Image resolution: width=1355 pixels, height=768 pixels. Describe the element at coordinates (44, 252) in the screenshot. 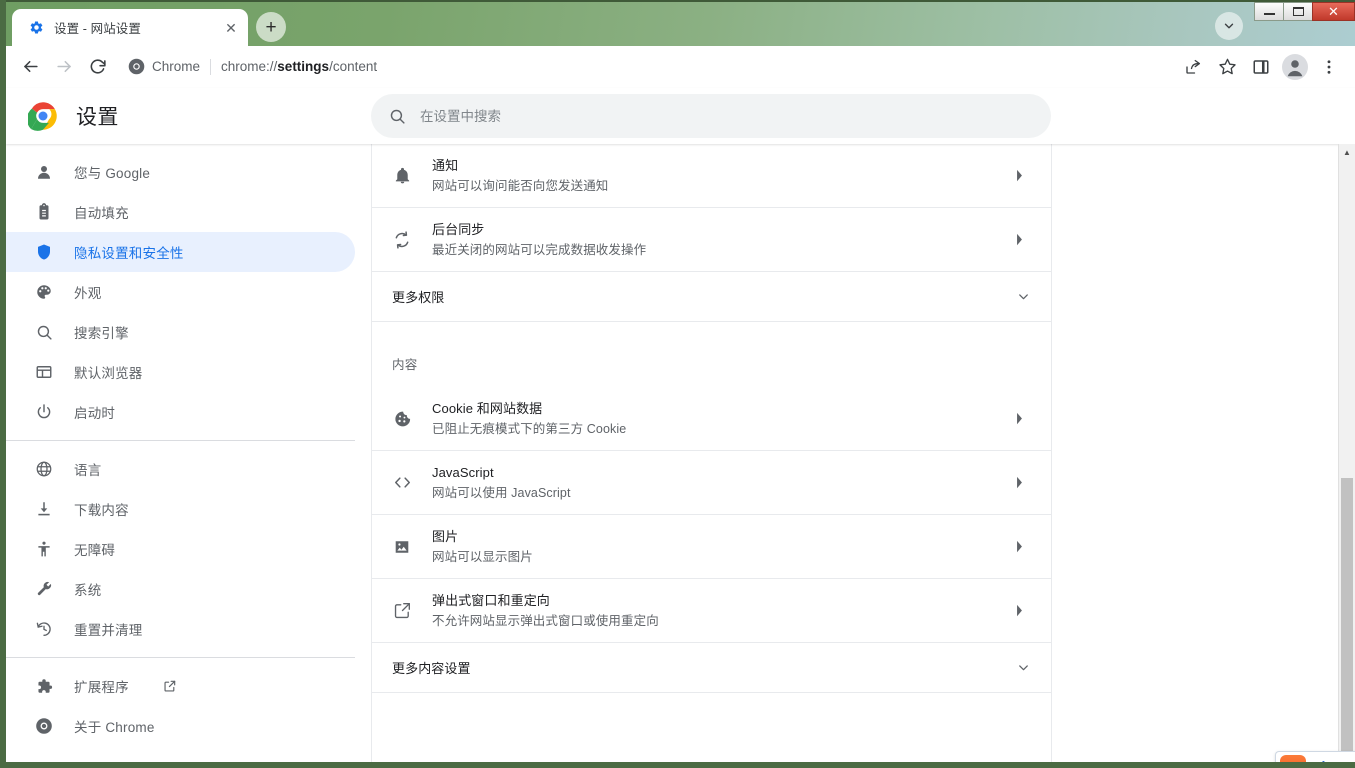

I see `shield-icon` at that location.